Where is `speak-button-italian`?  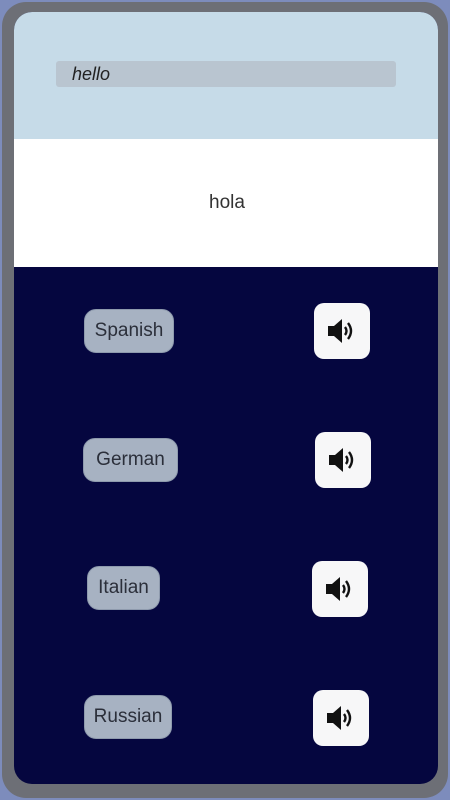 speak-button-italian is located at coordinates (340, 589).